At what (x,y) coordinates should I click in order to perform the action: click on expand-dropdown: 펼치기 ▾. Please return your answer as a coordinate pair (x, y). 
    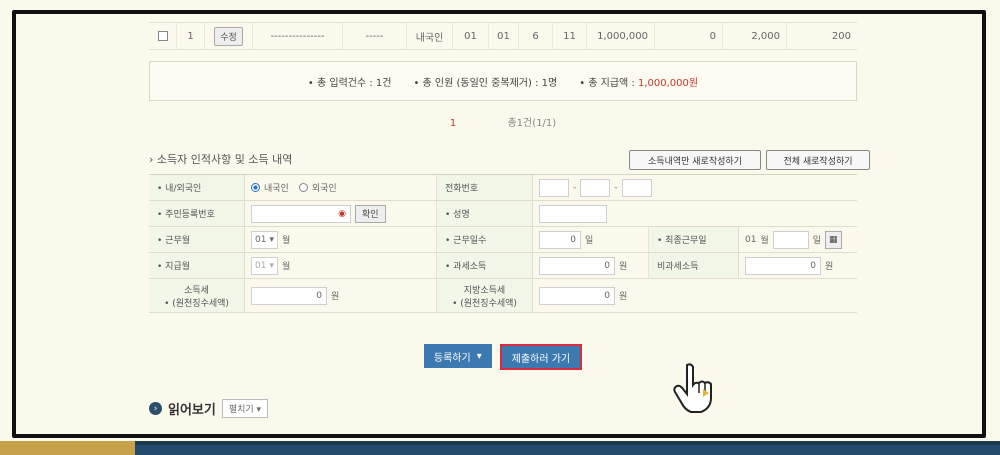
    Looking at the image, I should click on (245, 408).